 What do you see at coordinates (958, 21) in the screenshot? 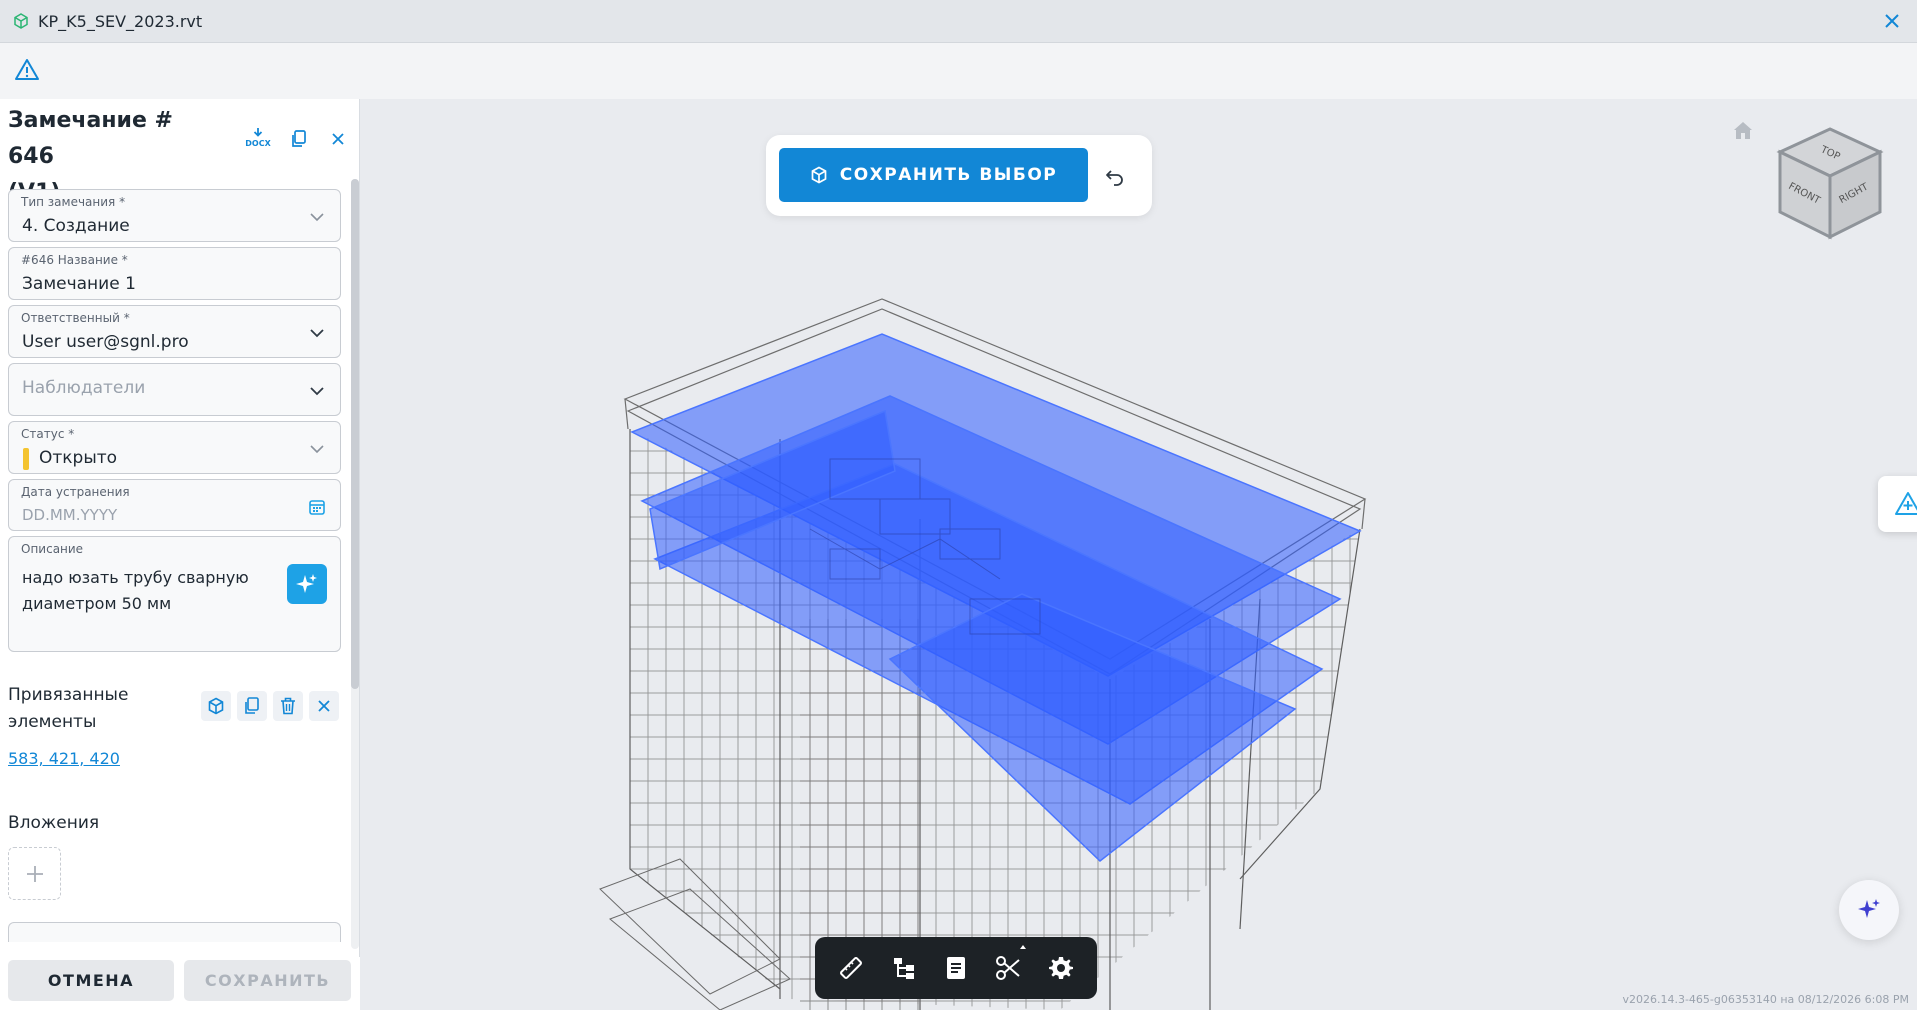
I see `window-titlebar: KP_K5_SEV_2023.rvt` at bounding box center [958, 21].